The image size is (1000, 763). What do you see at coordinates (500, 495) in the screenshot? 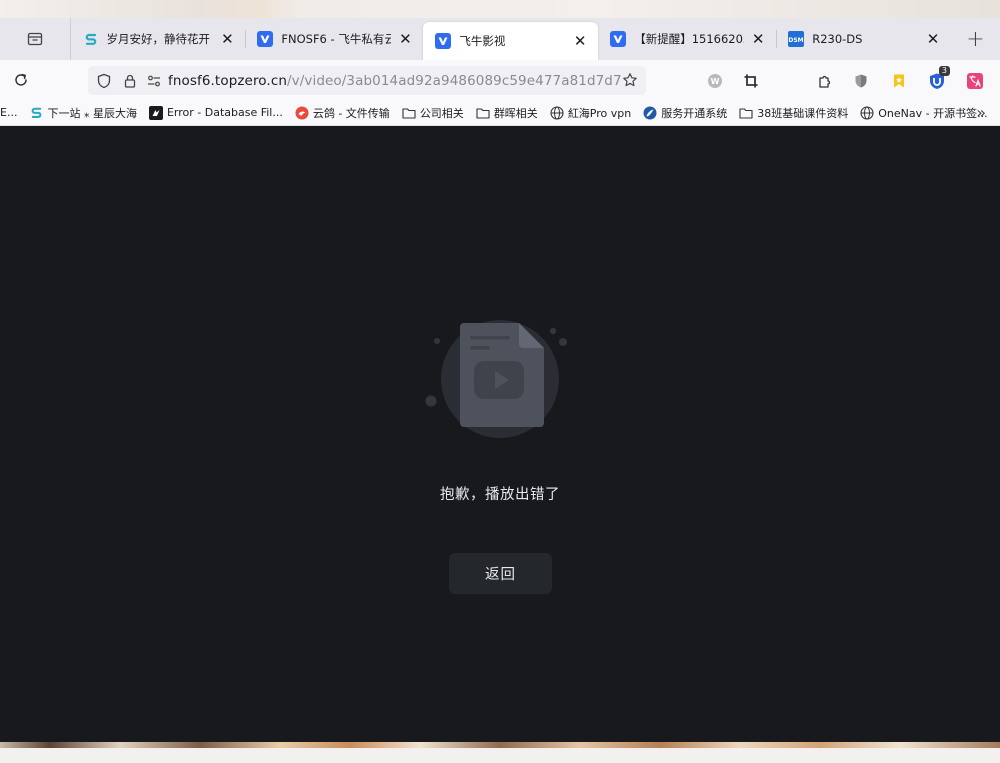
I see `playback-error-message: 抱歉，播放出错了` at bounding box center [500, 495].